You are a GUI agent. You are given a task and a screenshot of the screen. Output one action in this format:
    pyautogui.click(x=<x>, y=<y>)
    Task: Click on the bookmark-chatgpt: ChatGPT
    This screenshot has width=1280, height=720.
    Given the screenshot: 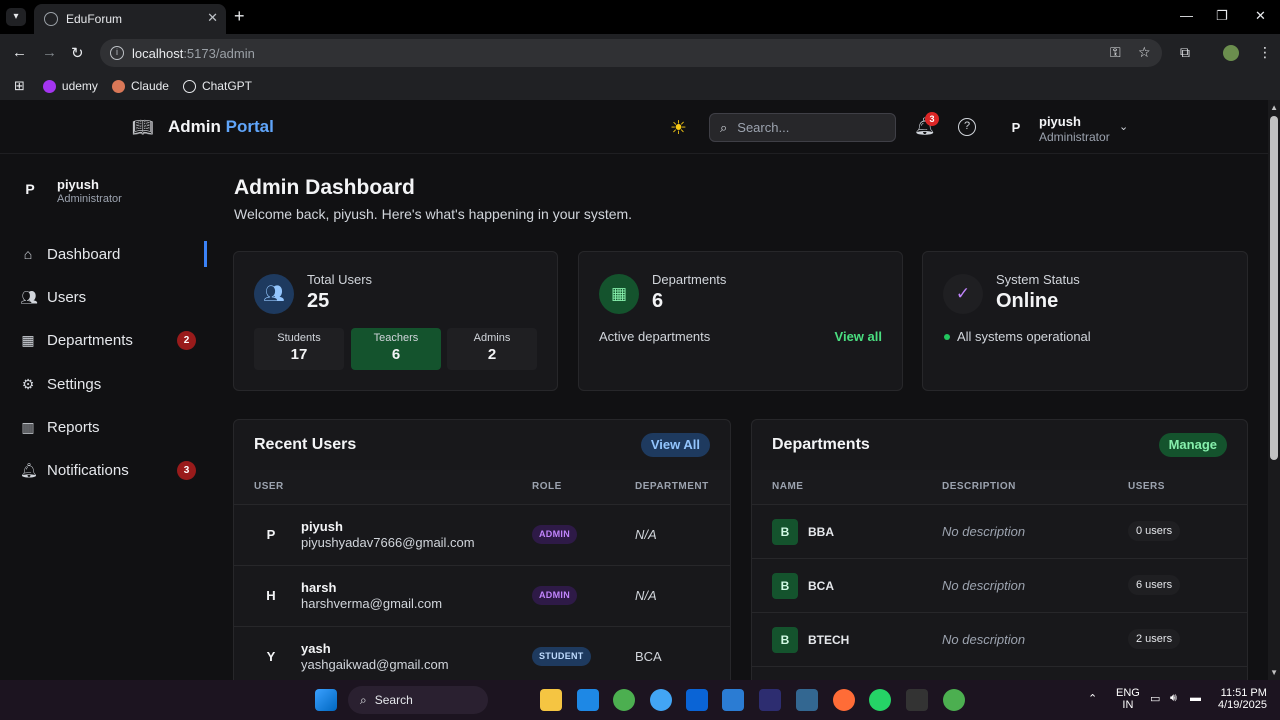 What is the action you would take?
    pyautogui.click(x=217, y=86)
    